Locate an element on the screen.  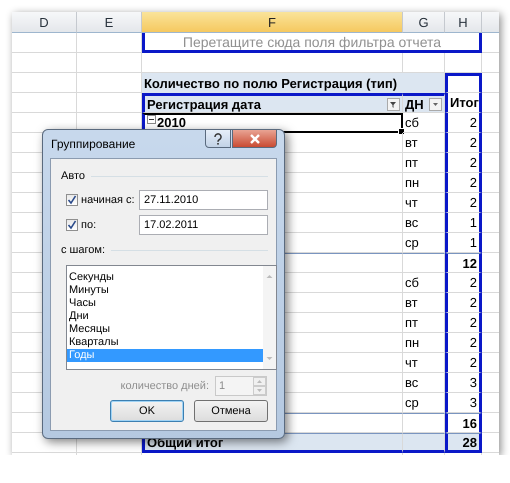
row-label: 2010 is located at coordinates (171, 122).